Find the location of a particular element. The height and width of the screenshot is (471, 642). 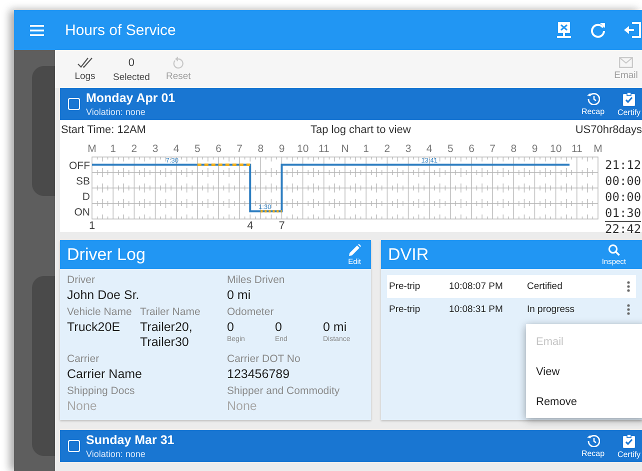

monitor-x-icon is located at coordinates (564, 30).